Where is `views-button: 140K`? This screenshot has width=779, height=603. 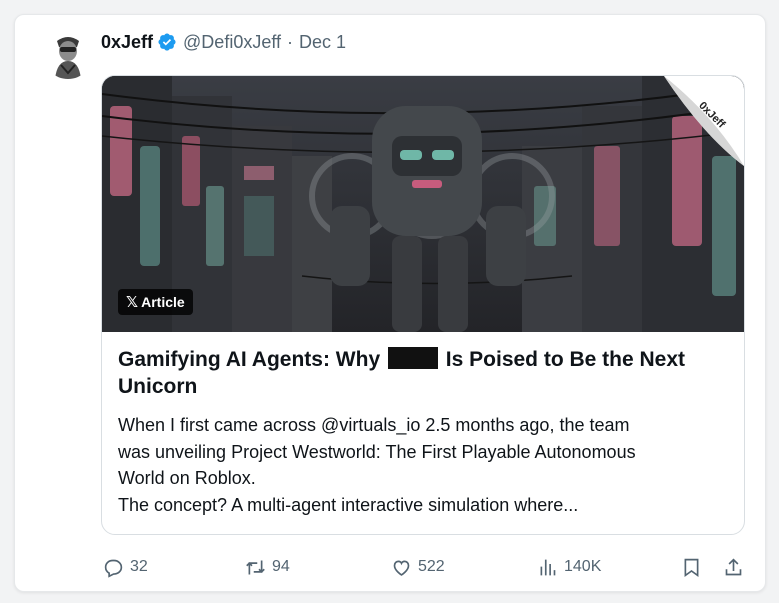 views-button: 140K is located at coordinates (569, 567).